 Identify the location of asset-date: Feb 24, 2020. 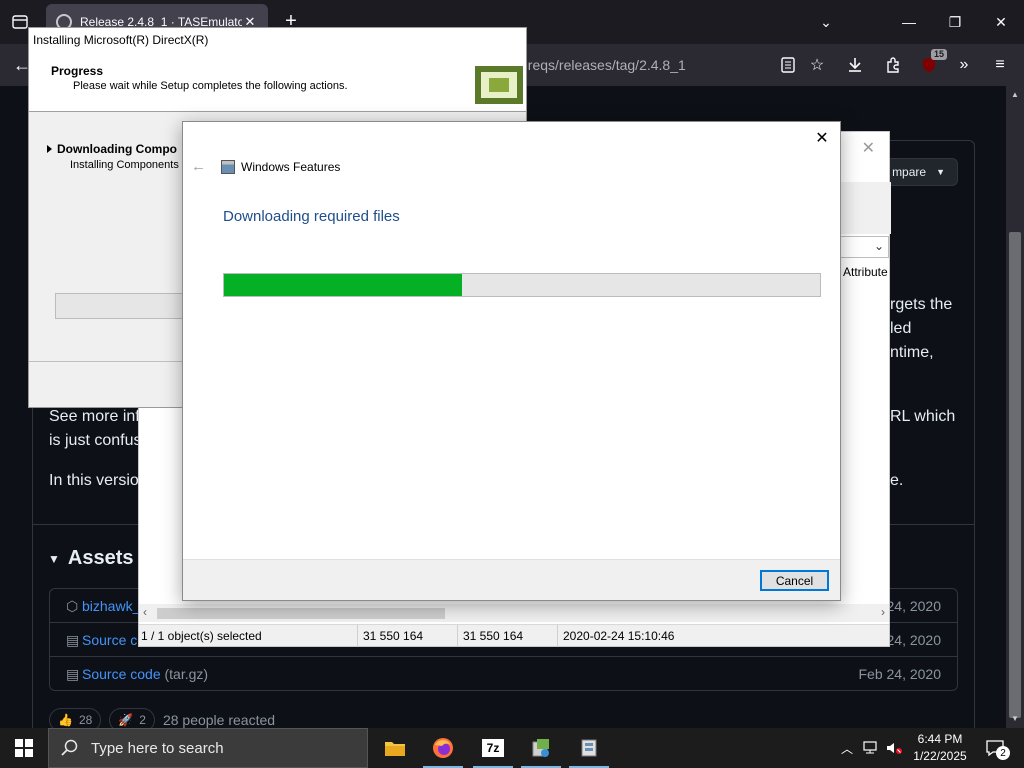
(899, 674).